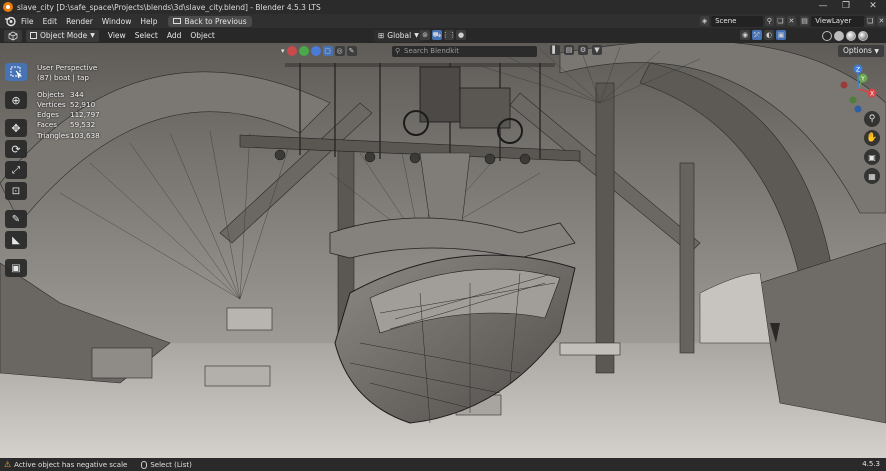 The image size is (886, 471). Describe the element at coordinates (780, 21) in the screenshot. I see `new-scene-icon: ❏` at that location.